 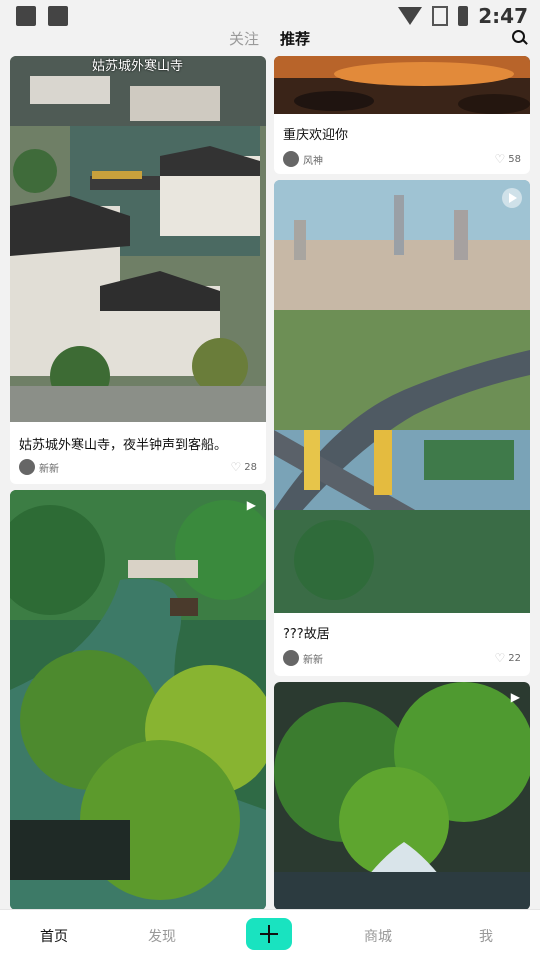 I want to click on nav-home: 首页, so click(x=54, y=936).